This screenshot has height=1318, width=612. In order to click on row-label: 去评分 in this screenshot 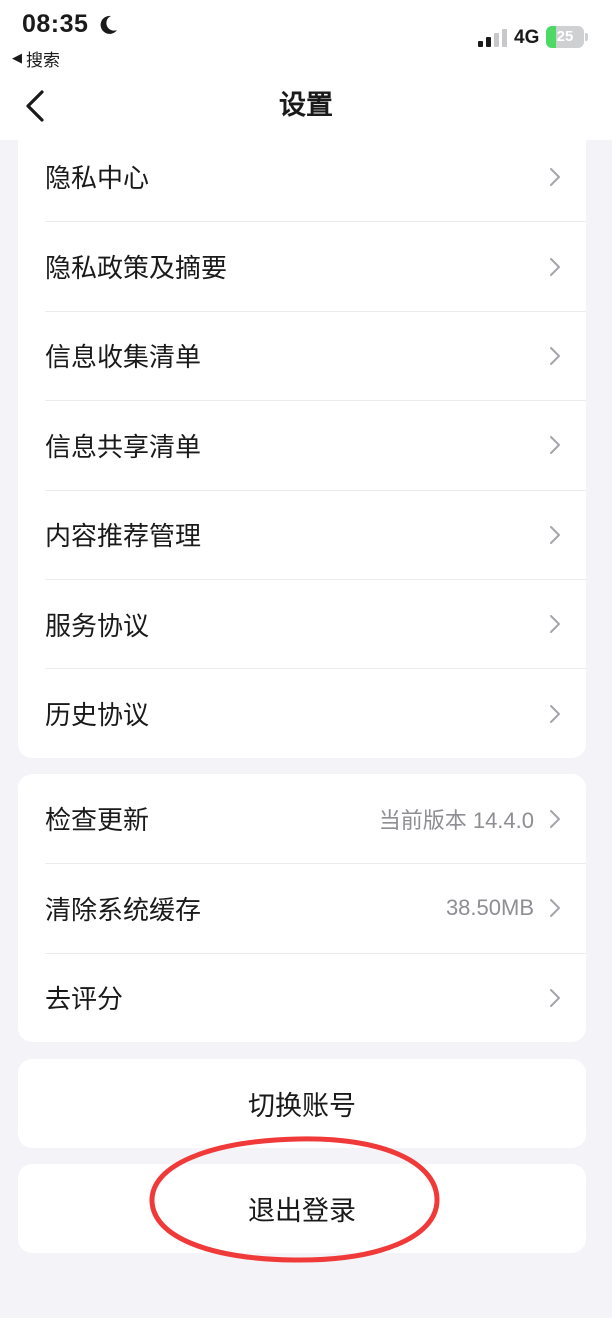, I will do `click(84, 1000)`.